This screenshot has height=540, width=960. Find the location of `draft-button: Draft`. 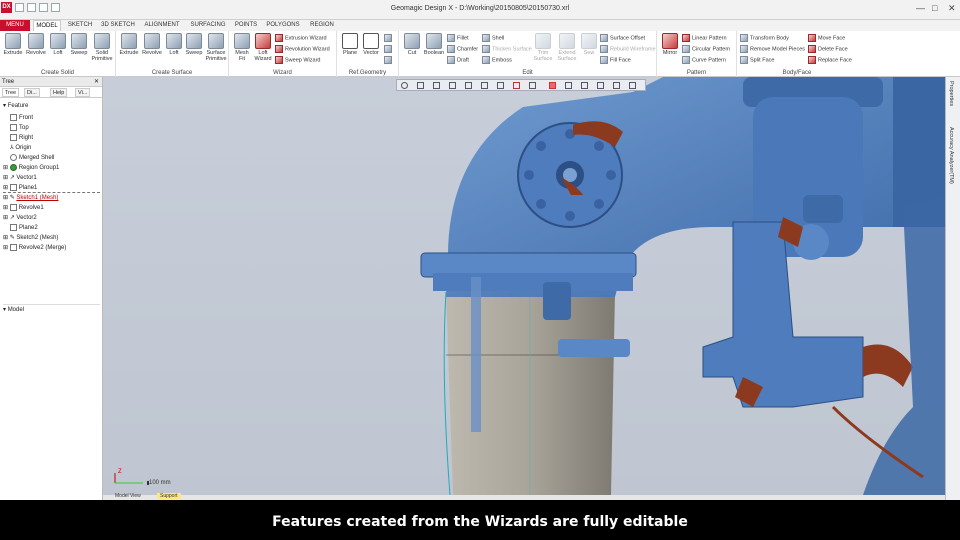

draft-button: Draft is located at coordinates (458, 61).